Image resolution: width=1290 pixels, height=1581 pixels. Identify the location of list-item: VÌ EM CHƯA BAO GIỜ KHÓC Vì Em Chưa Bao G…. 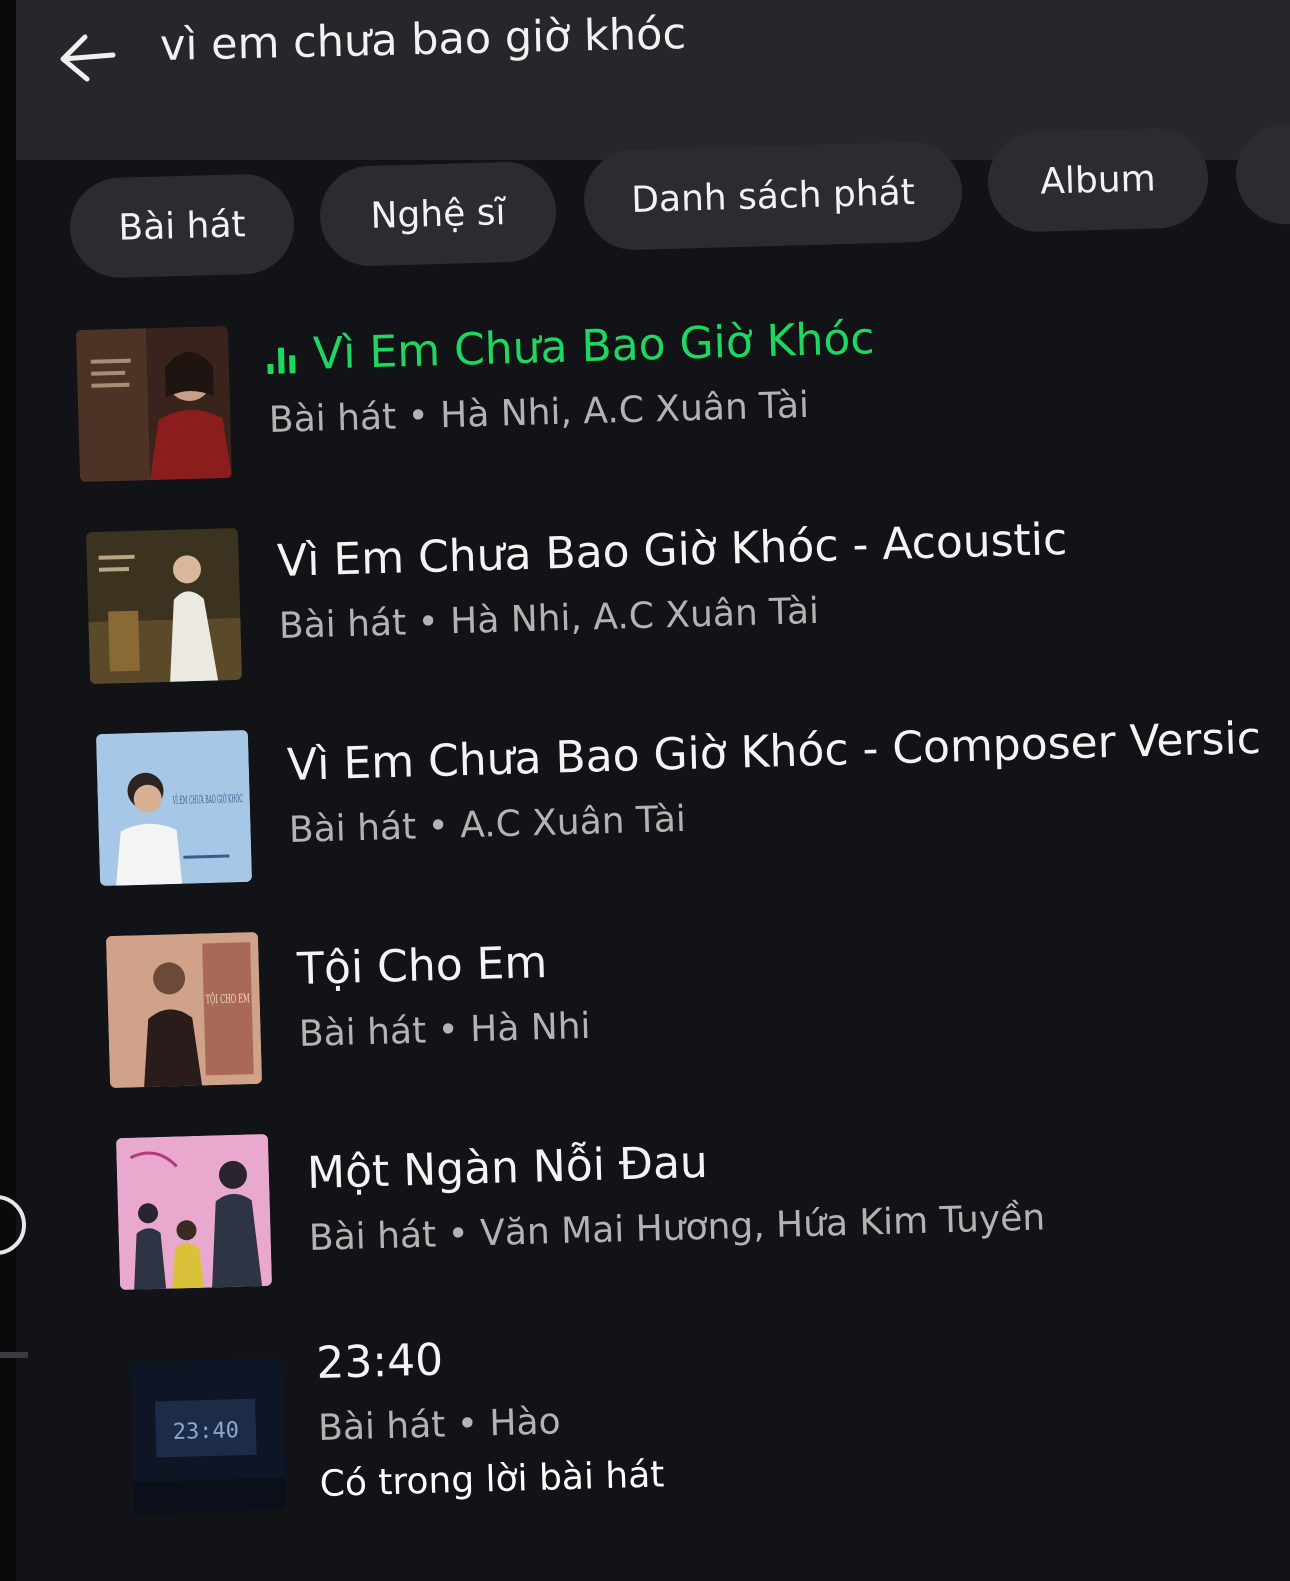
(645, 807).